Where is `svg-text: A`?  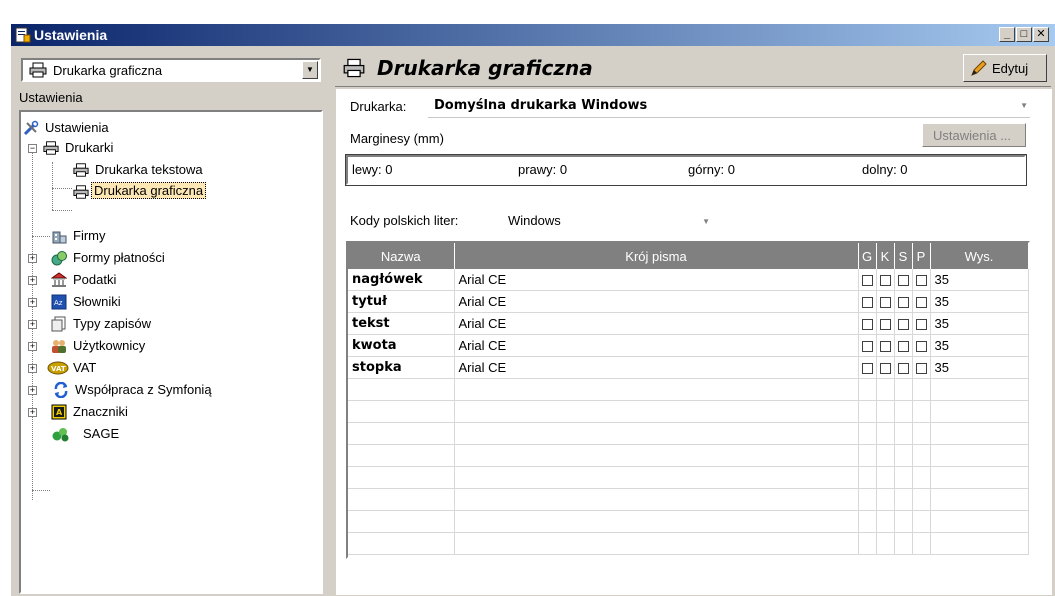
svg-text: A is located at coordinates (59, 412).